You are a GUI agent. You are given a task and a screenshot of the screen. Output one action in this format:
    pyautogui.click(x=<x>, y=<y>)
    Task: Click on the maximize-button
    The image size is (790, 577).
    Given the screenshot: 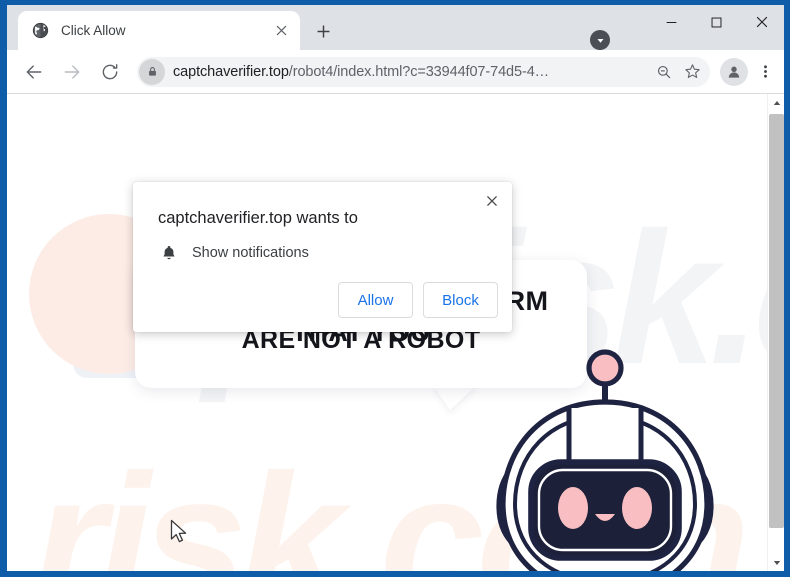 What is the action you would take?
    pyautogui.click(x=716, y=22)
    